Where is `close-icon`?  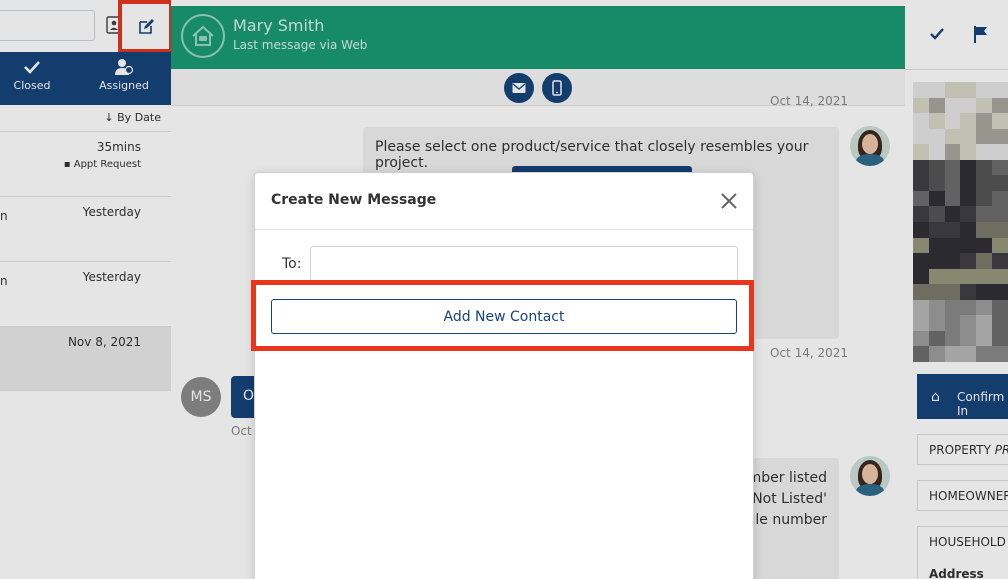
close-icon is located at coordinates (729, 201).